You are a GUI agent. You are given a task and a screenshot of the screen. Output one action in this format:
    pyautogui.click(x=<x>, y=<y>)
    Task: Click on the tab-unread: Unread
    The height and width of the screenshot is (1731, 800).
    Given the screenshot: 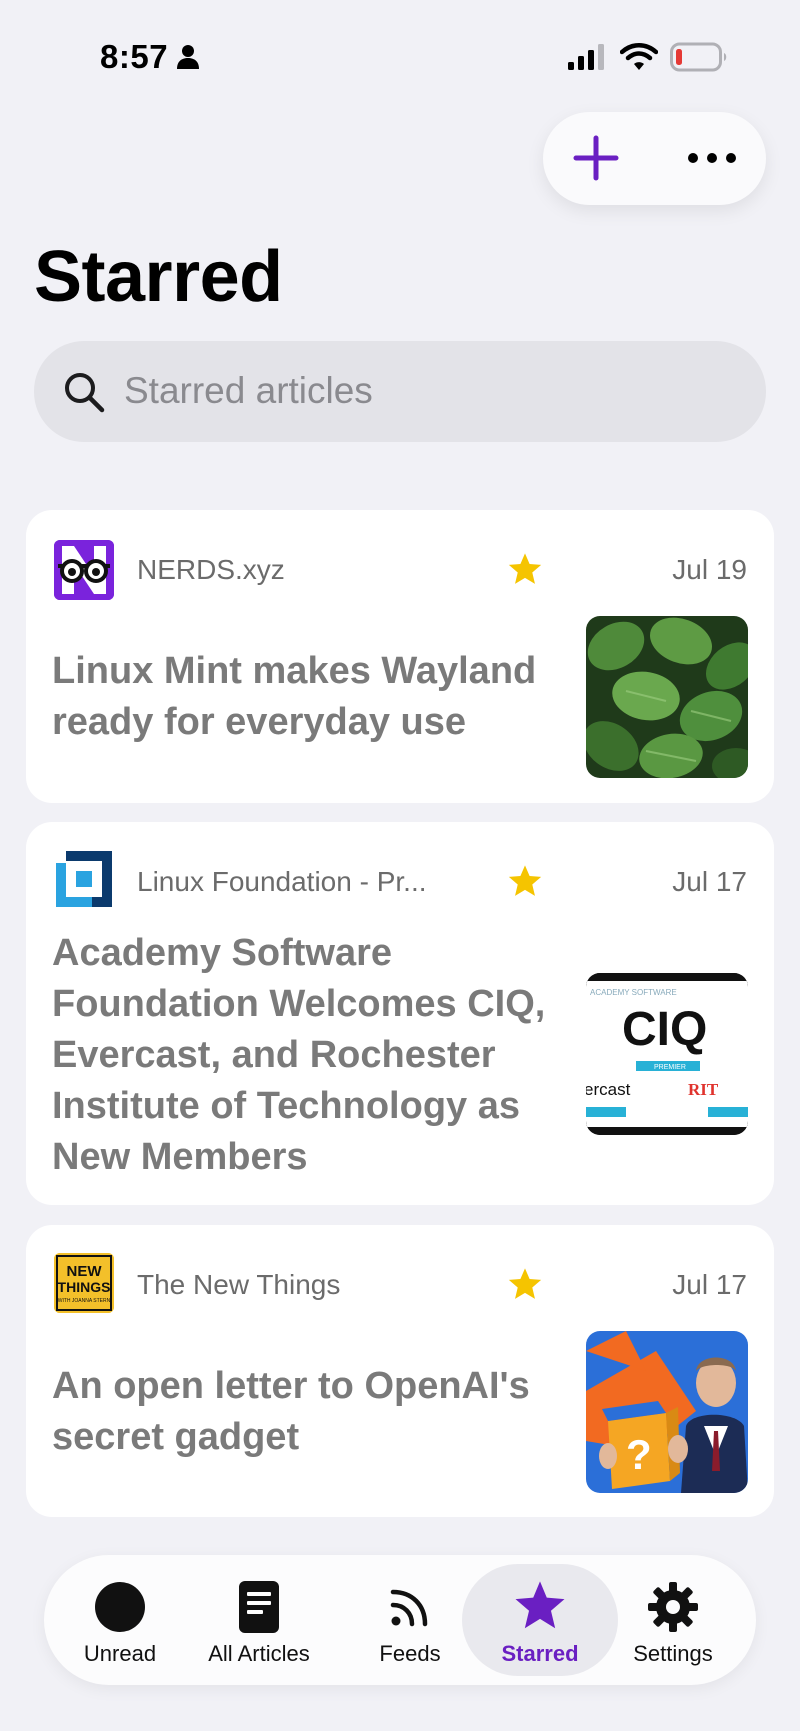 What is the action you would take?
    pyautogui.click(x=120, y=1620)
    